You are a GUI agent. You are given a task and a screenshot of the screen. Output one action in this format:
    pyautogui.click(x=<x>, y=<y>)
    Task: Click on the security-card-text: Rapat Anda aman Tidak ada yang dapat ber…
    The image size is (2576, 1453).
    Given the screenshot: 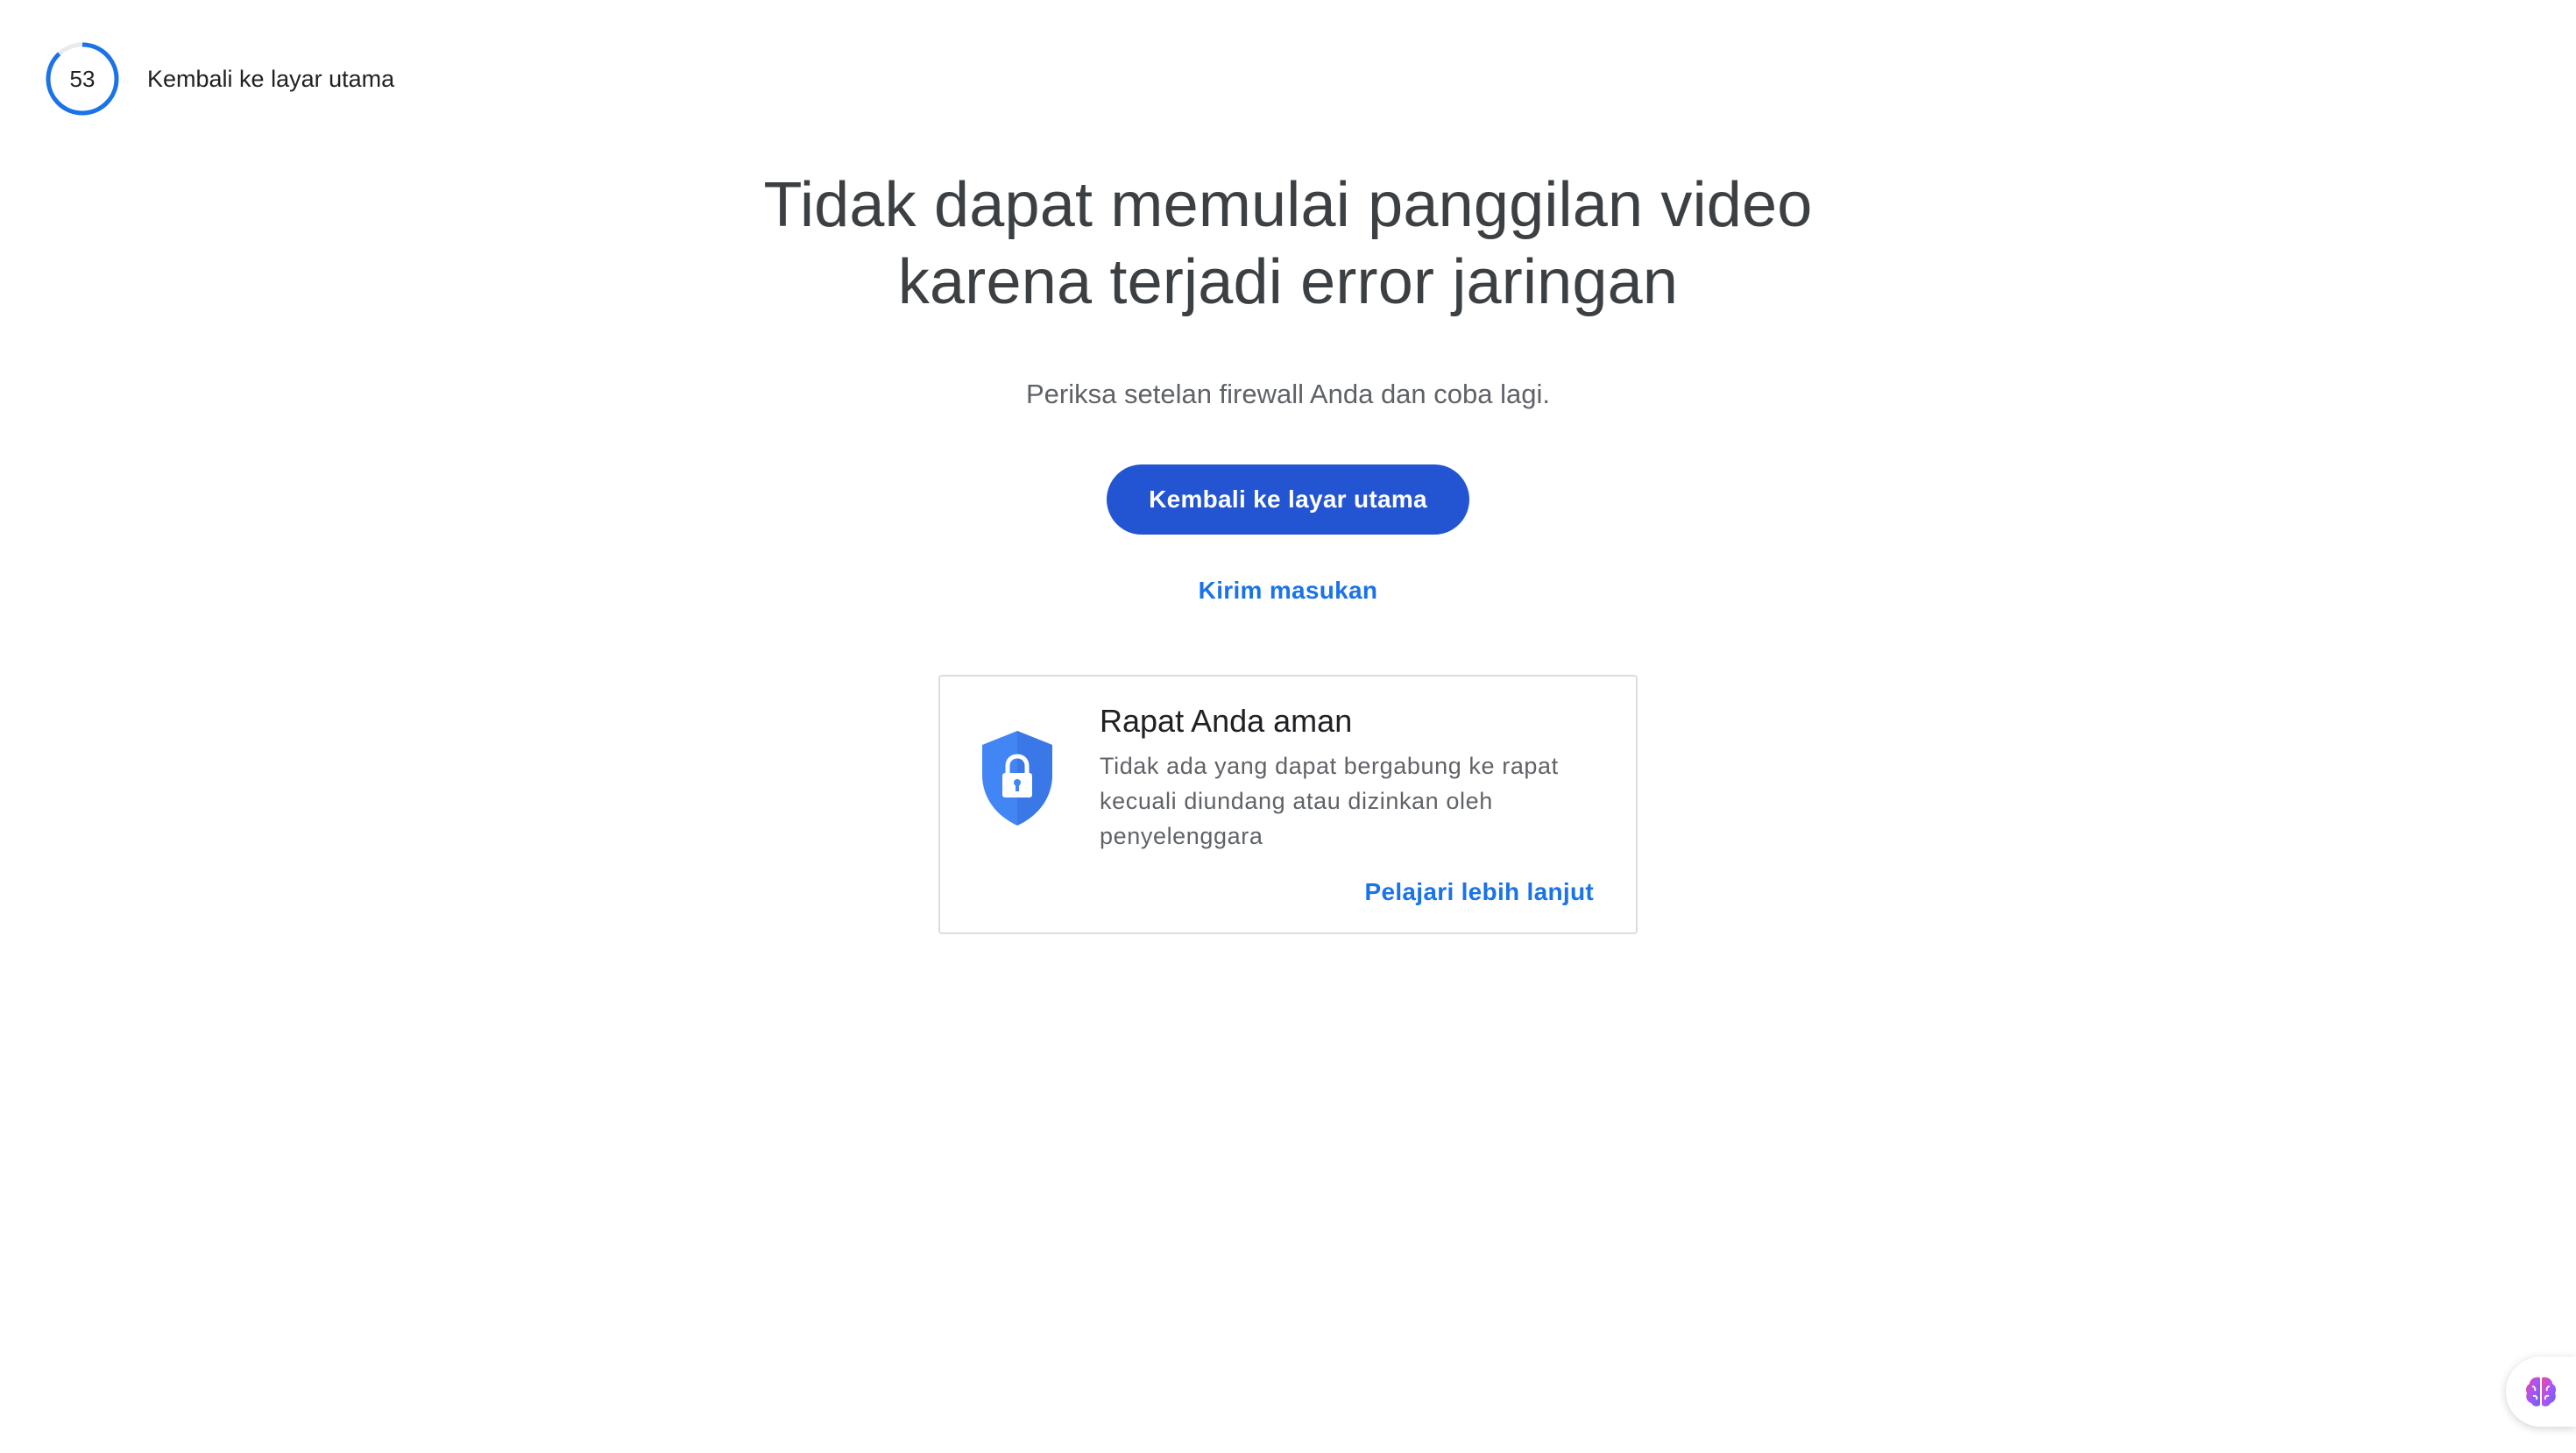 What is the action you would take?
    pyautogui.click(x=1354, y=778)
    